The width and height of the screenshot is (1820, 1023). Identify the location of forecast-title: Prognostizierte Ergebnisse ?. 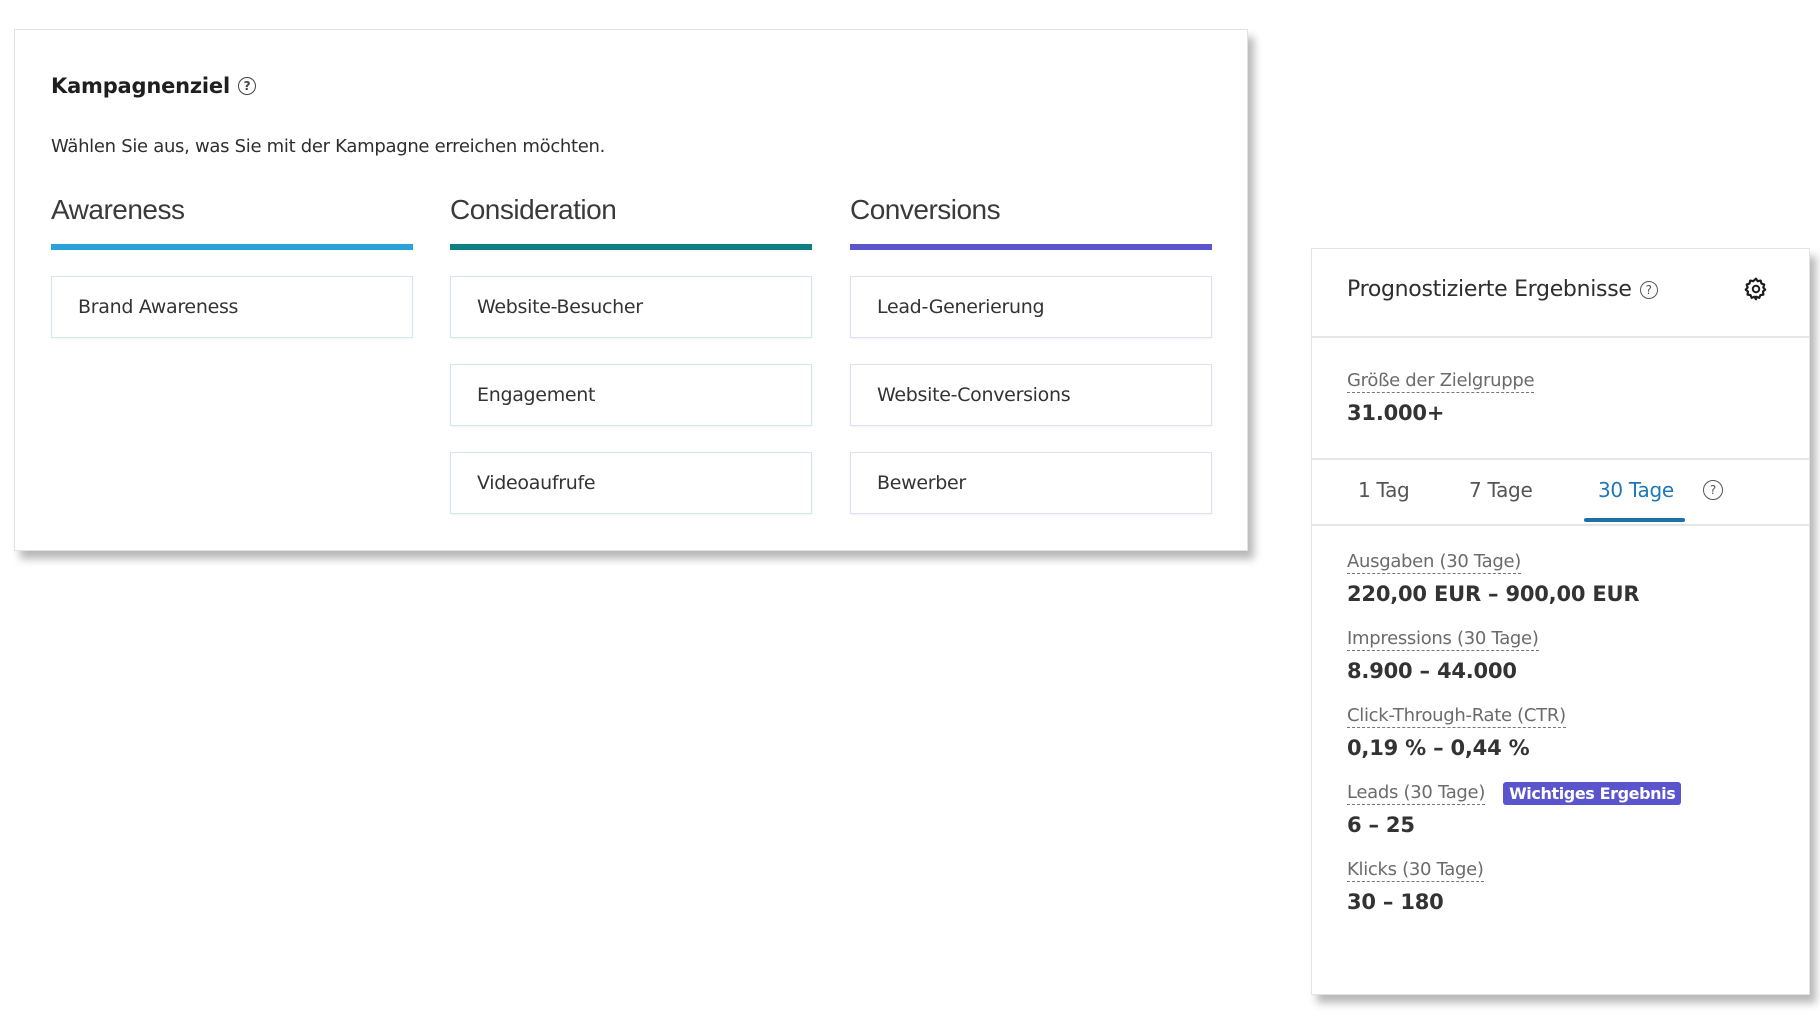
(1502, 289).